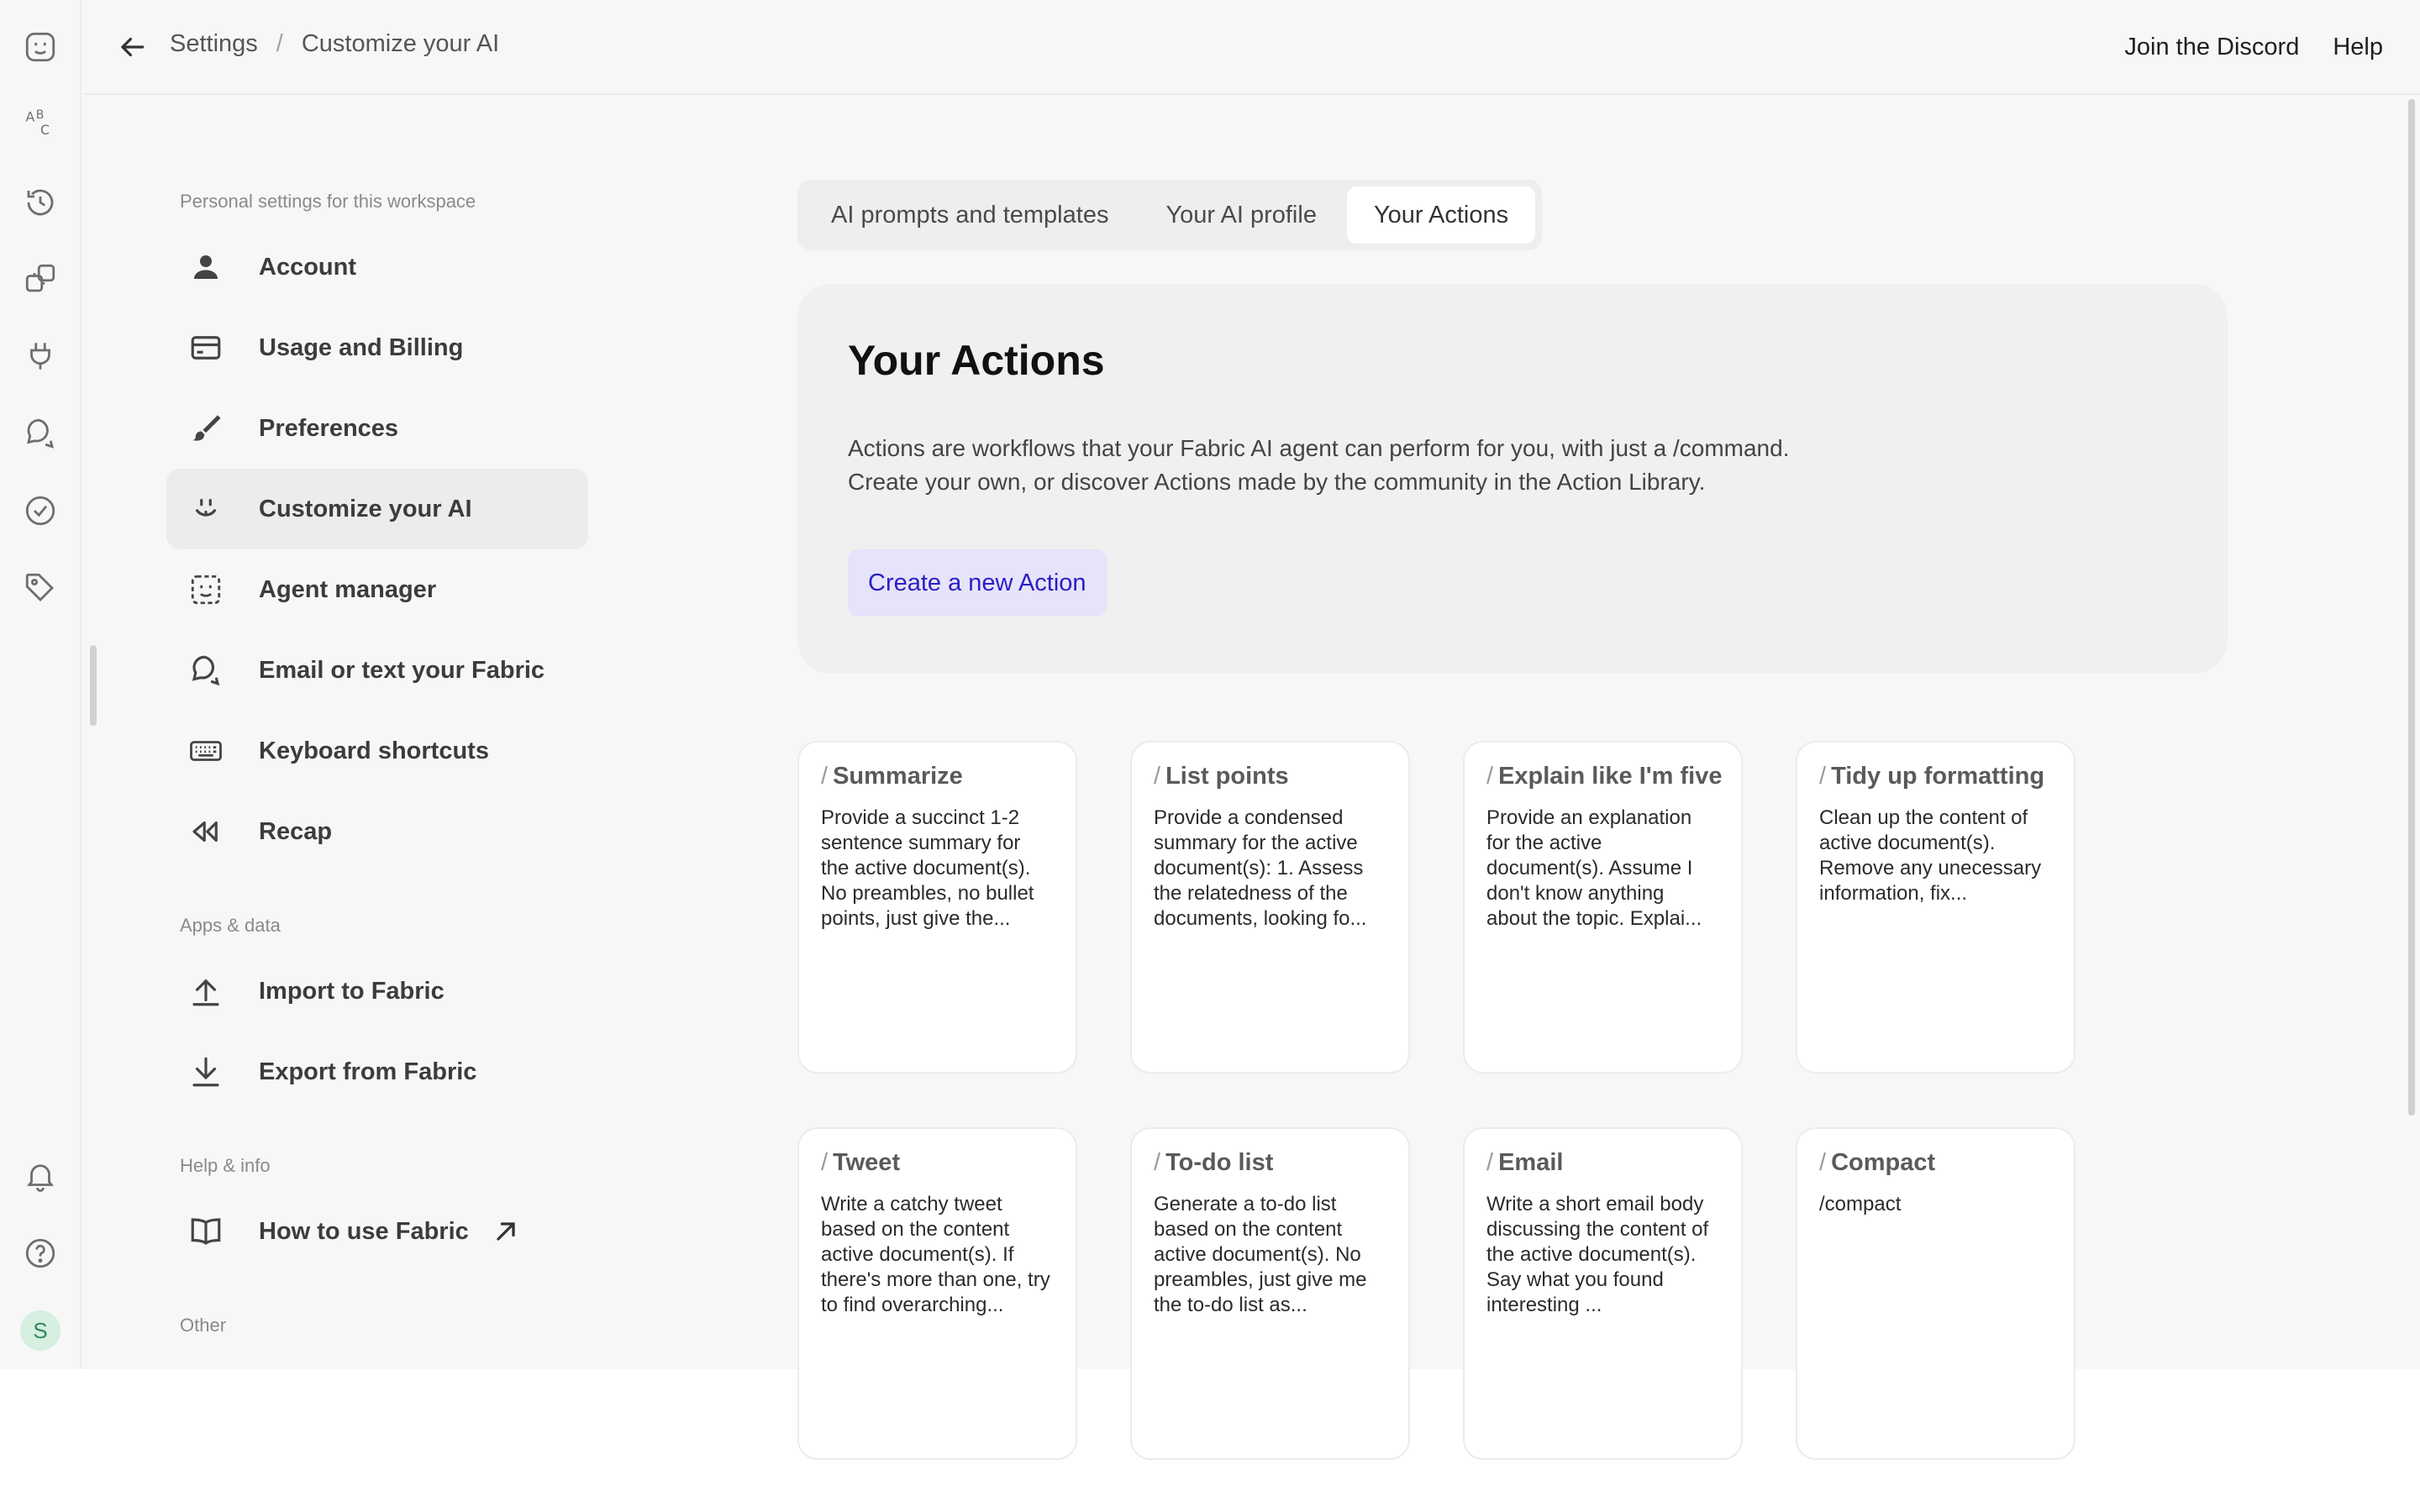 The width and height of the screenshot is (2420, 1512). What do you see at coordinates (361, 347) in the screenshot?
I see `nav-item-label: Usage and Billing` at bounding box center [361, 347].